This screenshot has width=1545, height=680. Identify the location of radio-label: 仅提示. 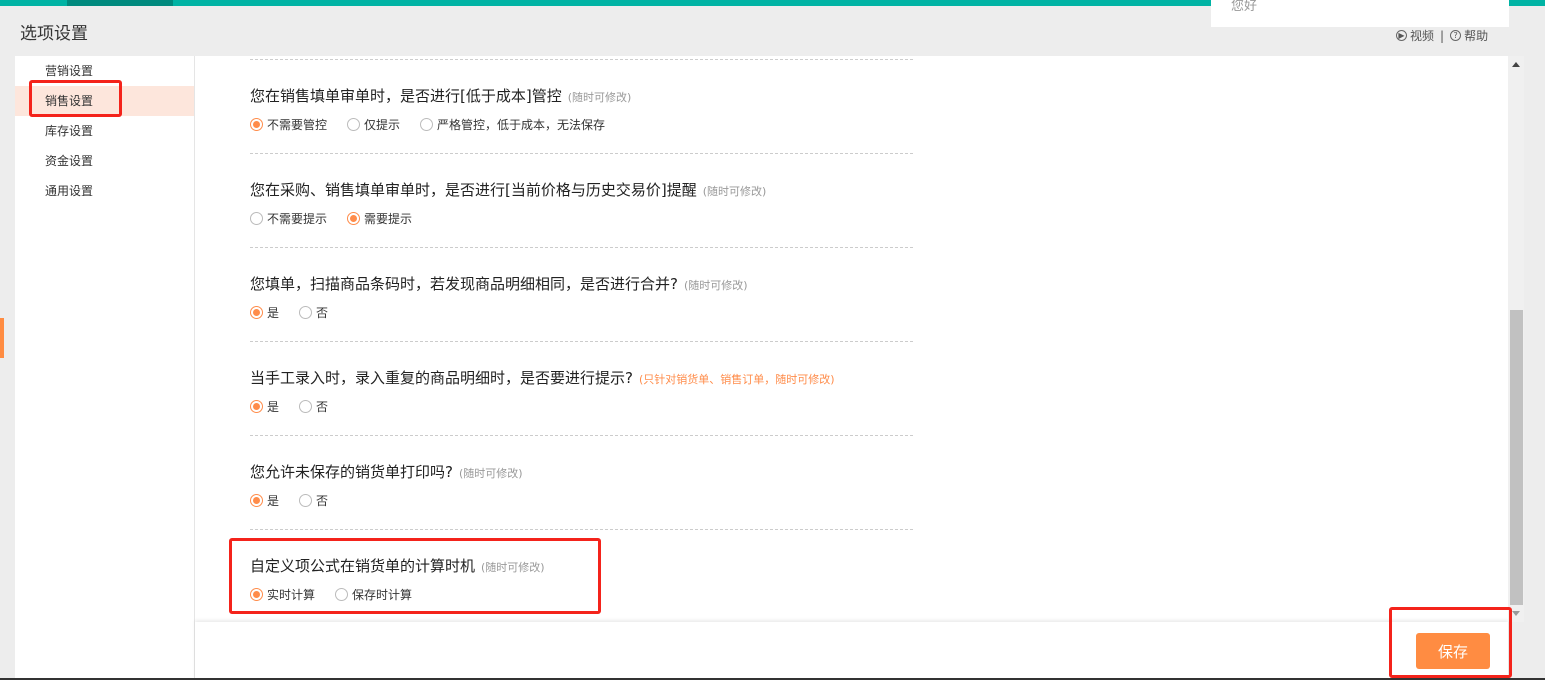
(382, 125).